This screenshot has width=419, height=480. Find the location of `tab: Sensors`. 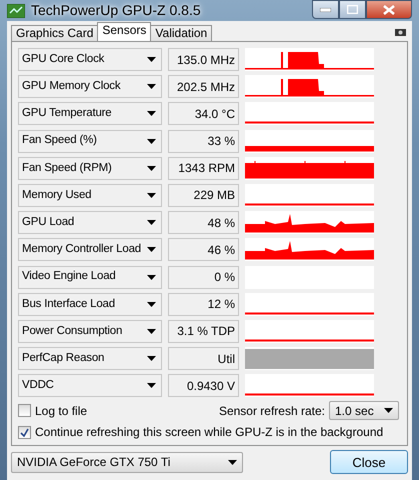

tab: Sensors is located at coordinates (124, 31).